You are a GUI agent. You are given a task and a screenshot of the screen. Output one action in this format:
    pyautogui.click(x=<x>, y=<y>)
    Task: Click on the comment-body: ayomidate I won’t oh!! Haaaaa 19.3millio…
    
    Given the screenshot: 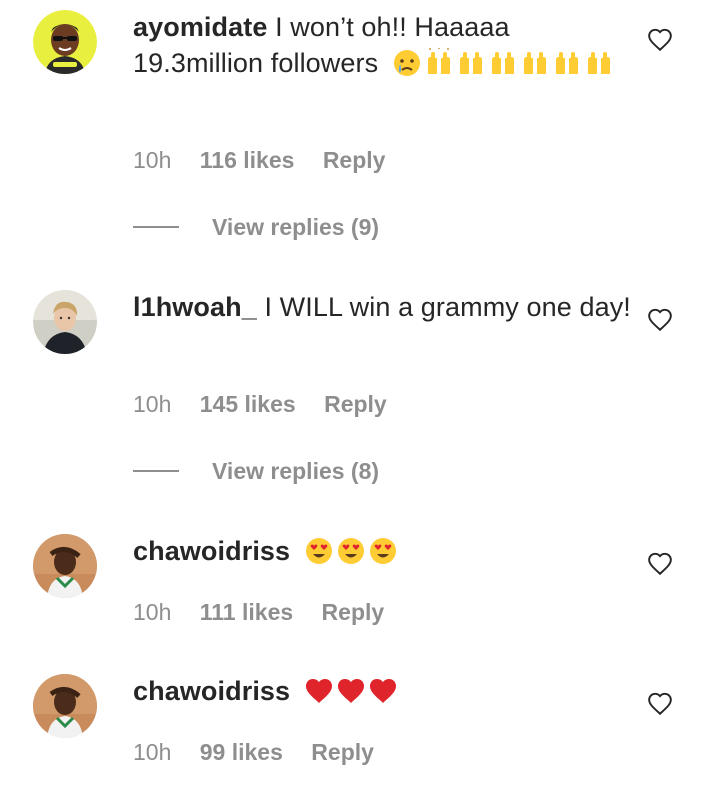 What is the action you would take?
    pyautogui.click(x=383, y=45)
    